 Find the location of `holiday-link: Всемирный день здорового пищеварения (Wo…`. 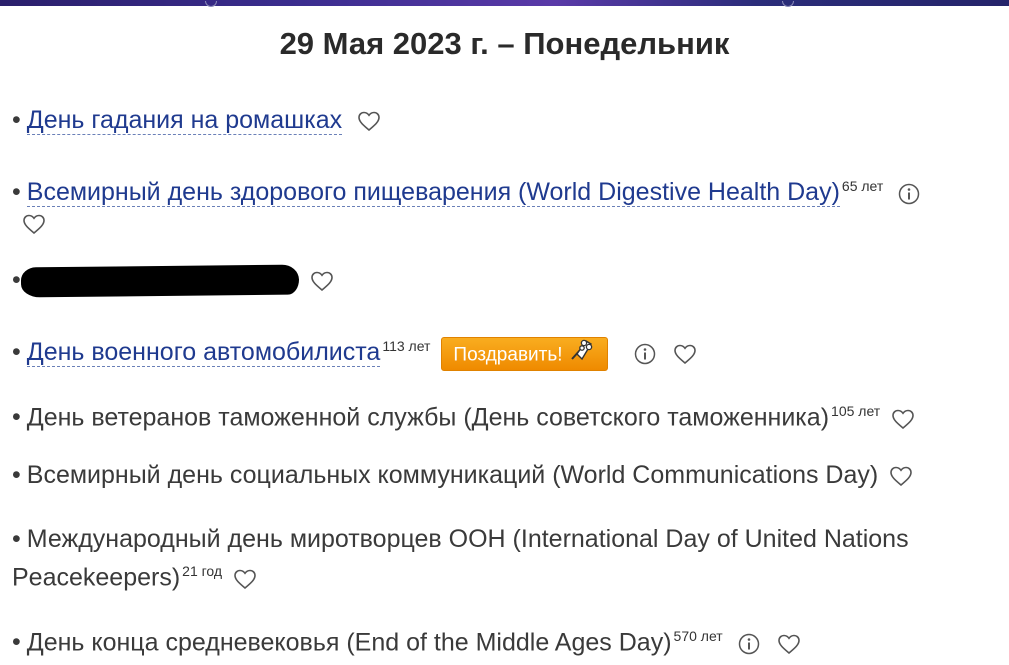

holiday-link: Всемирный день здорового пищеварения (Wo… is located at coordinates (433, 193).